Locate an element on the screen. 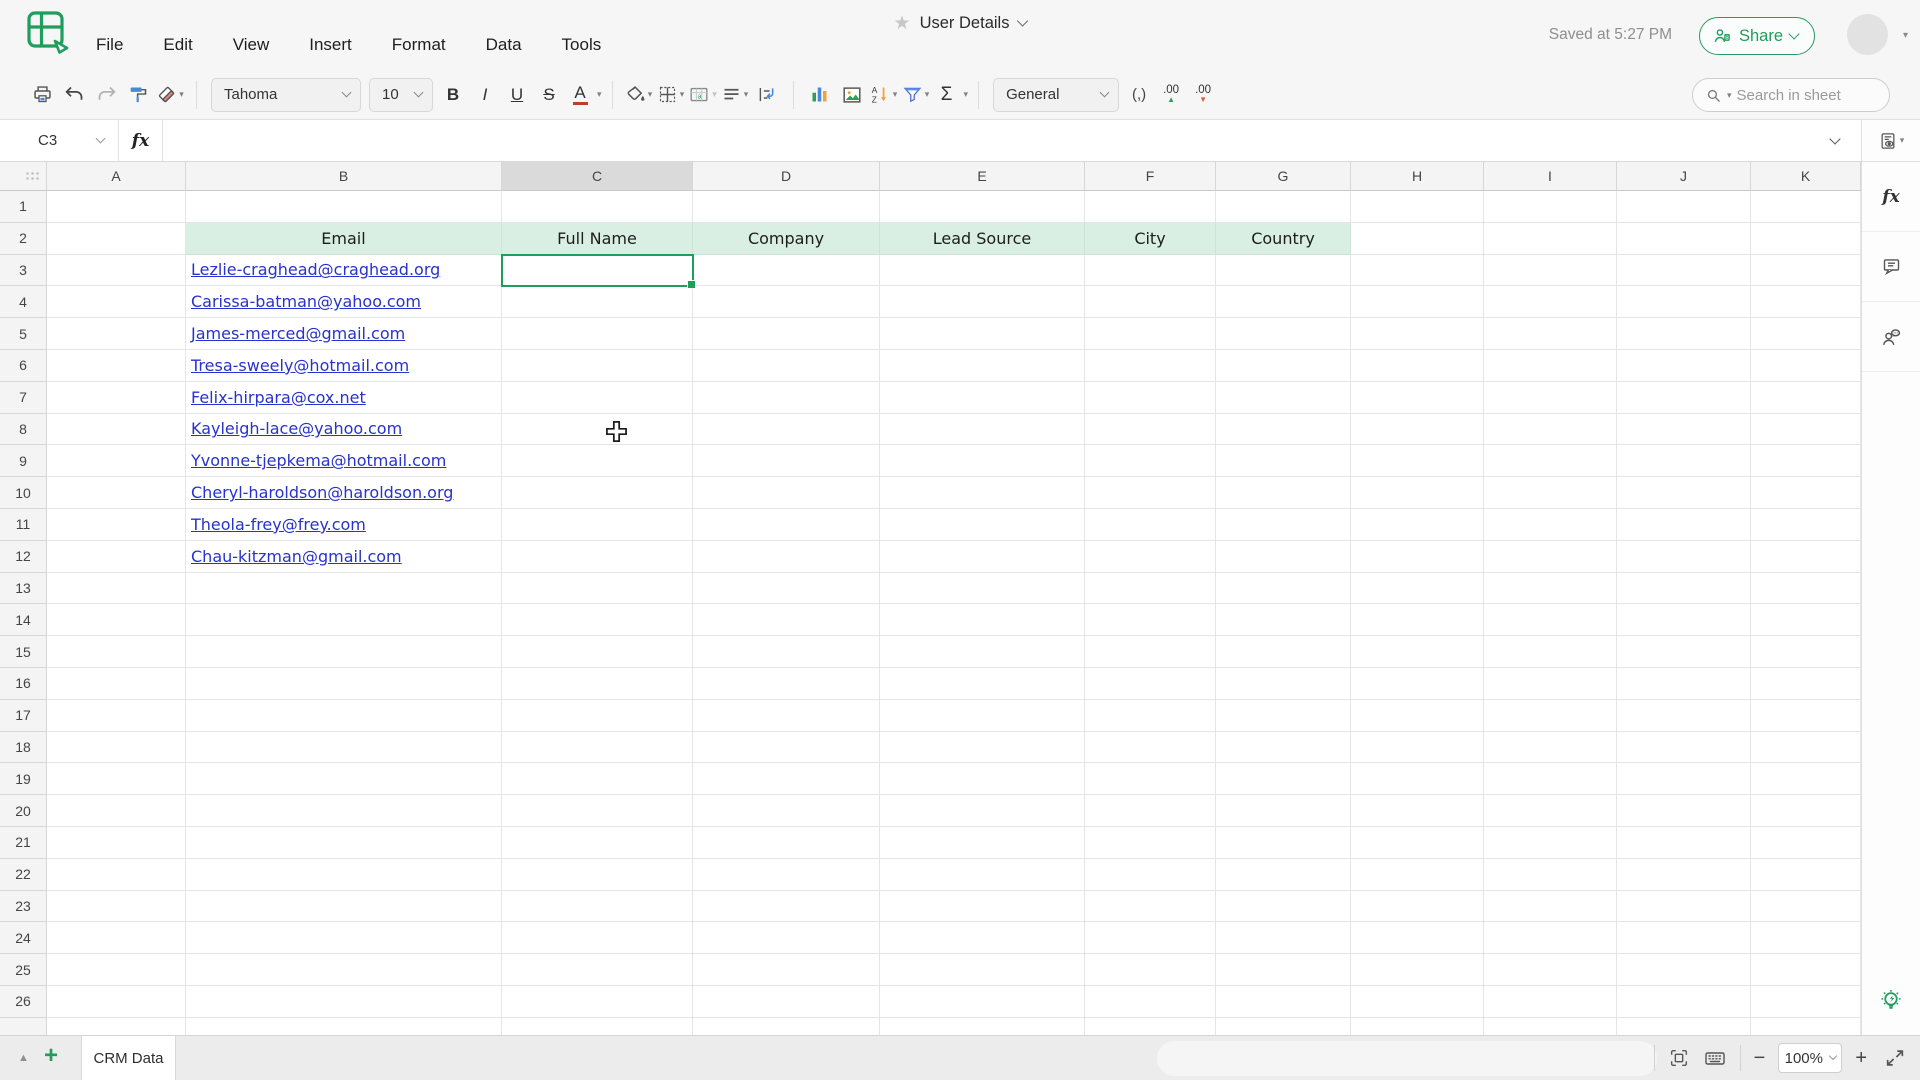  cell-F14 is located at coordinates (1150, 620).